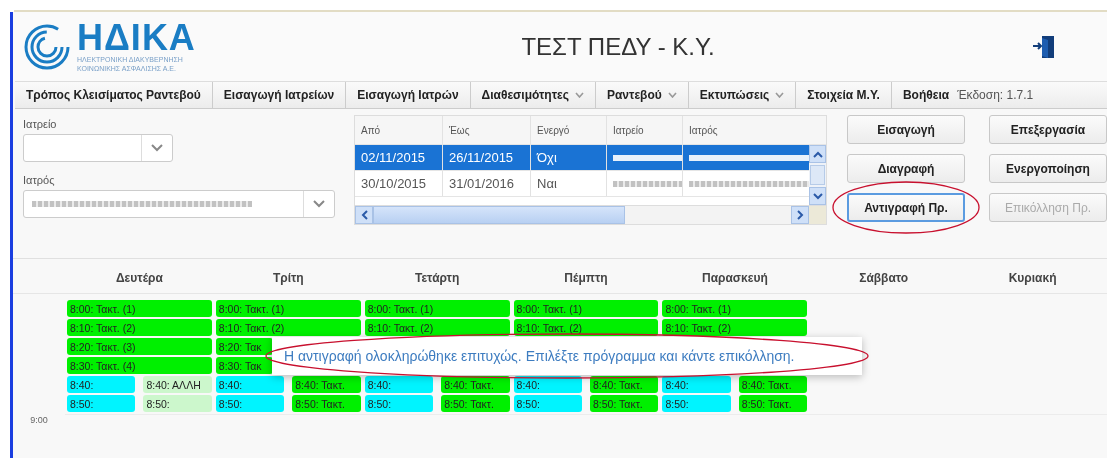  What do you see at coordinates (582, 158) in the screenshot?
I see `table-row: 02/11/2015 26/11/2015 Όχι` at bounding box center [582, 158].